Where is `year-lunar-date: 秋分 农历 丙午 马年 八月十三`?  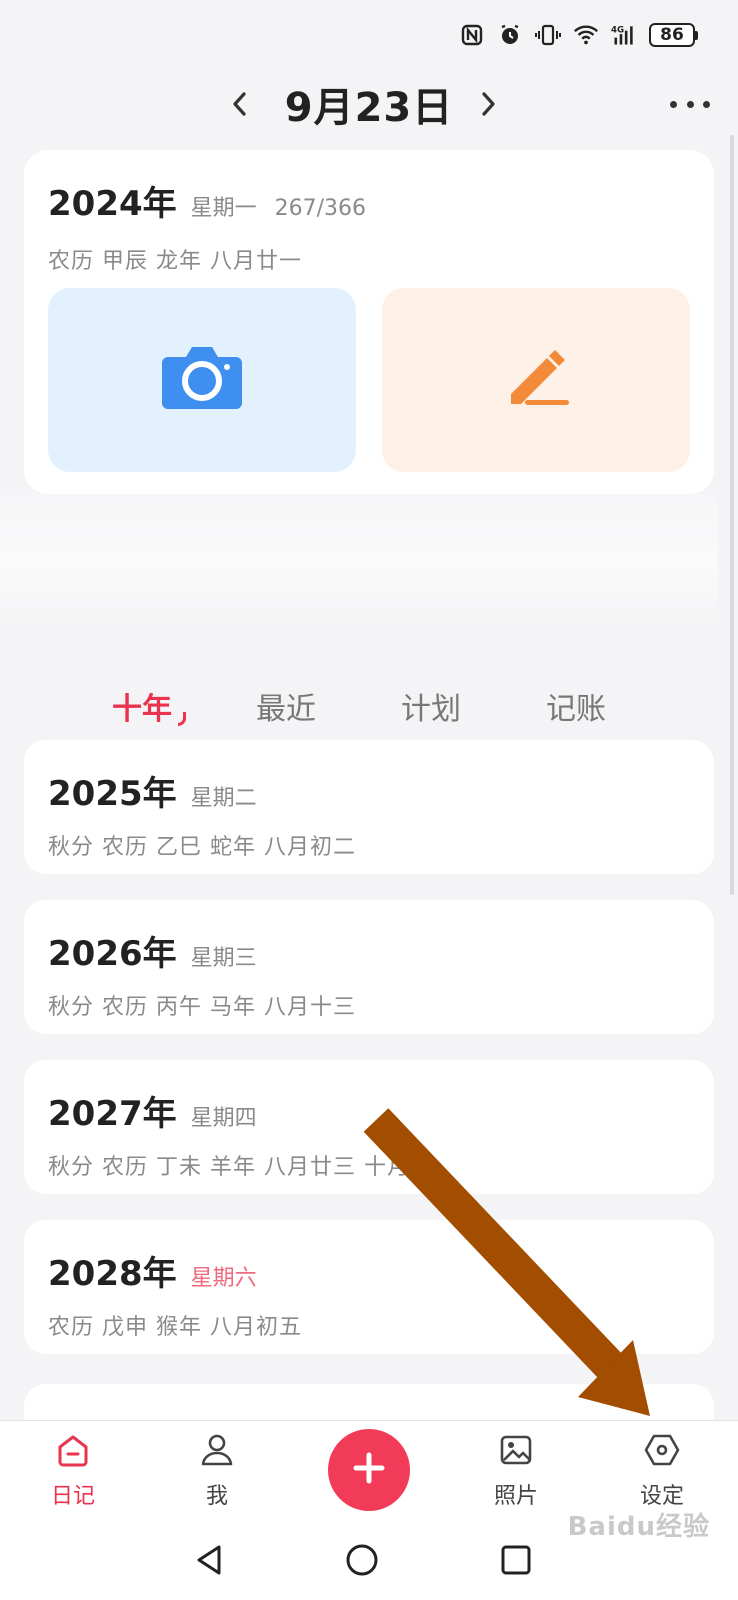
year-lunar-date: 秋分 农历 丙午 马年 八月十三 is located at coordinates (202, 1007).